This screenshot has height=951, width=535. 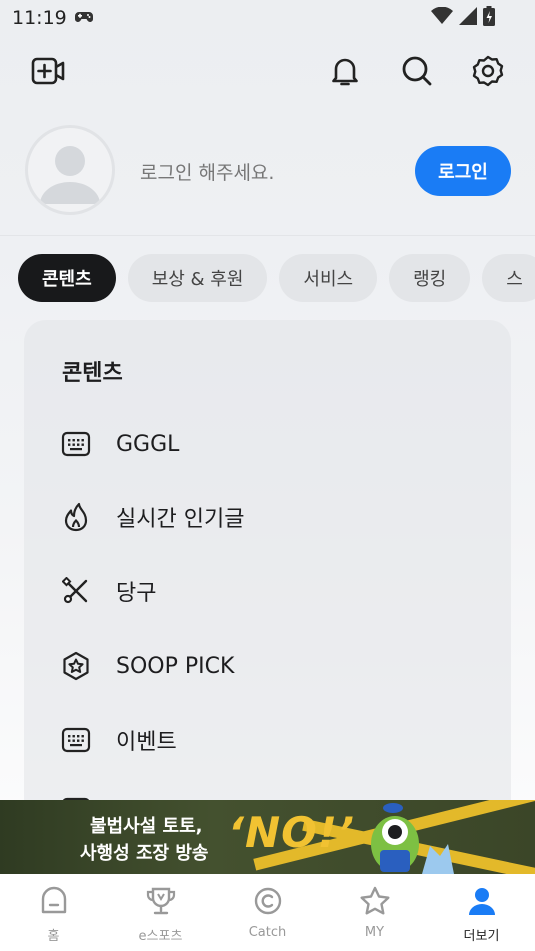 I want to click on divider, so click(x=267, y=235).